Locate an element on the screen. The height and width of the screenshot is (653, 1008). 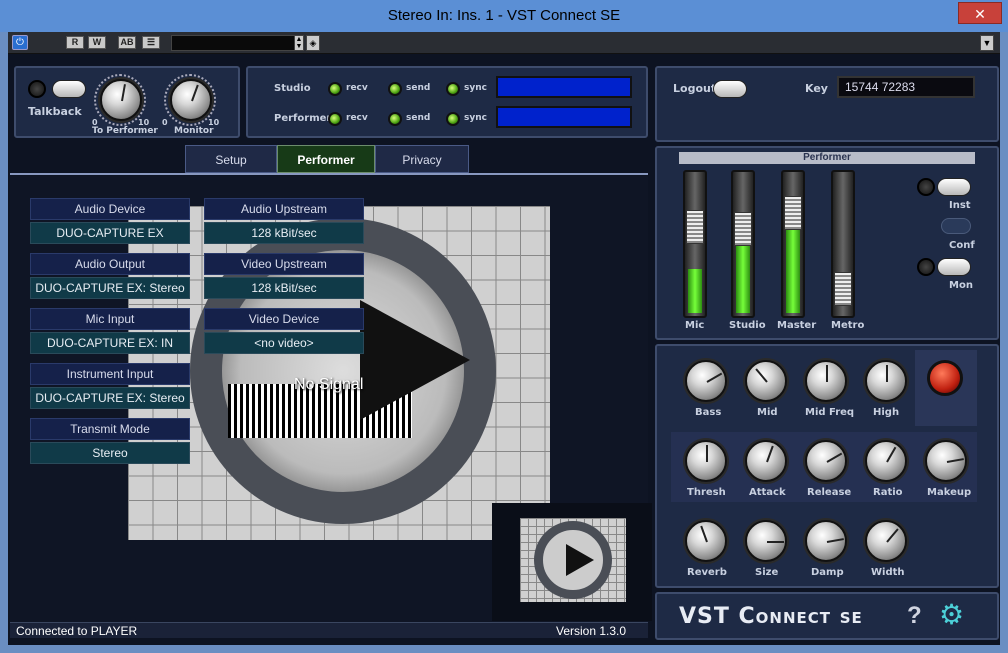
performer-send-label: send is located at coordinates (418, 118).